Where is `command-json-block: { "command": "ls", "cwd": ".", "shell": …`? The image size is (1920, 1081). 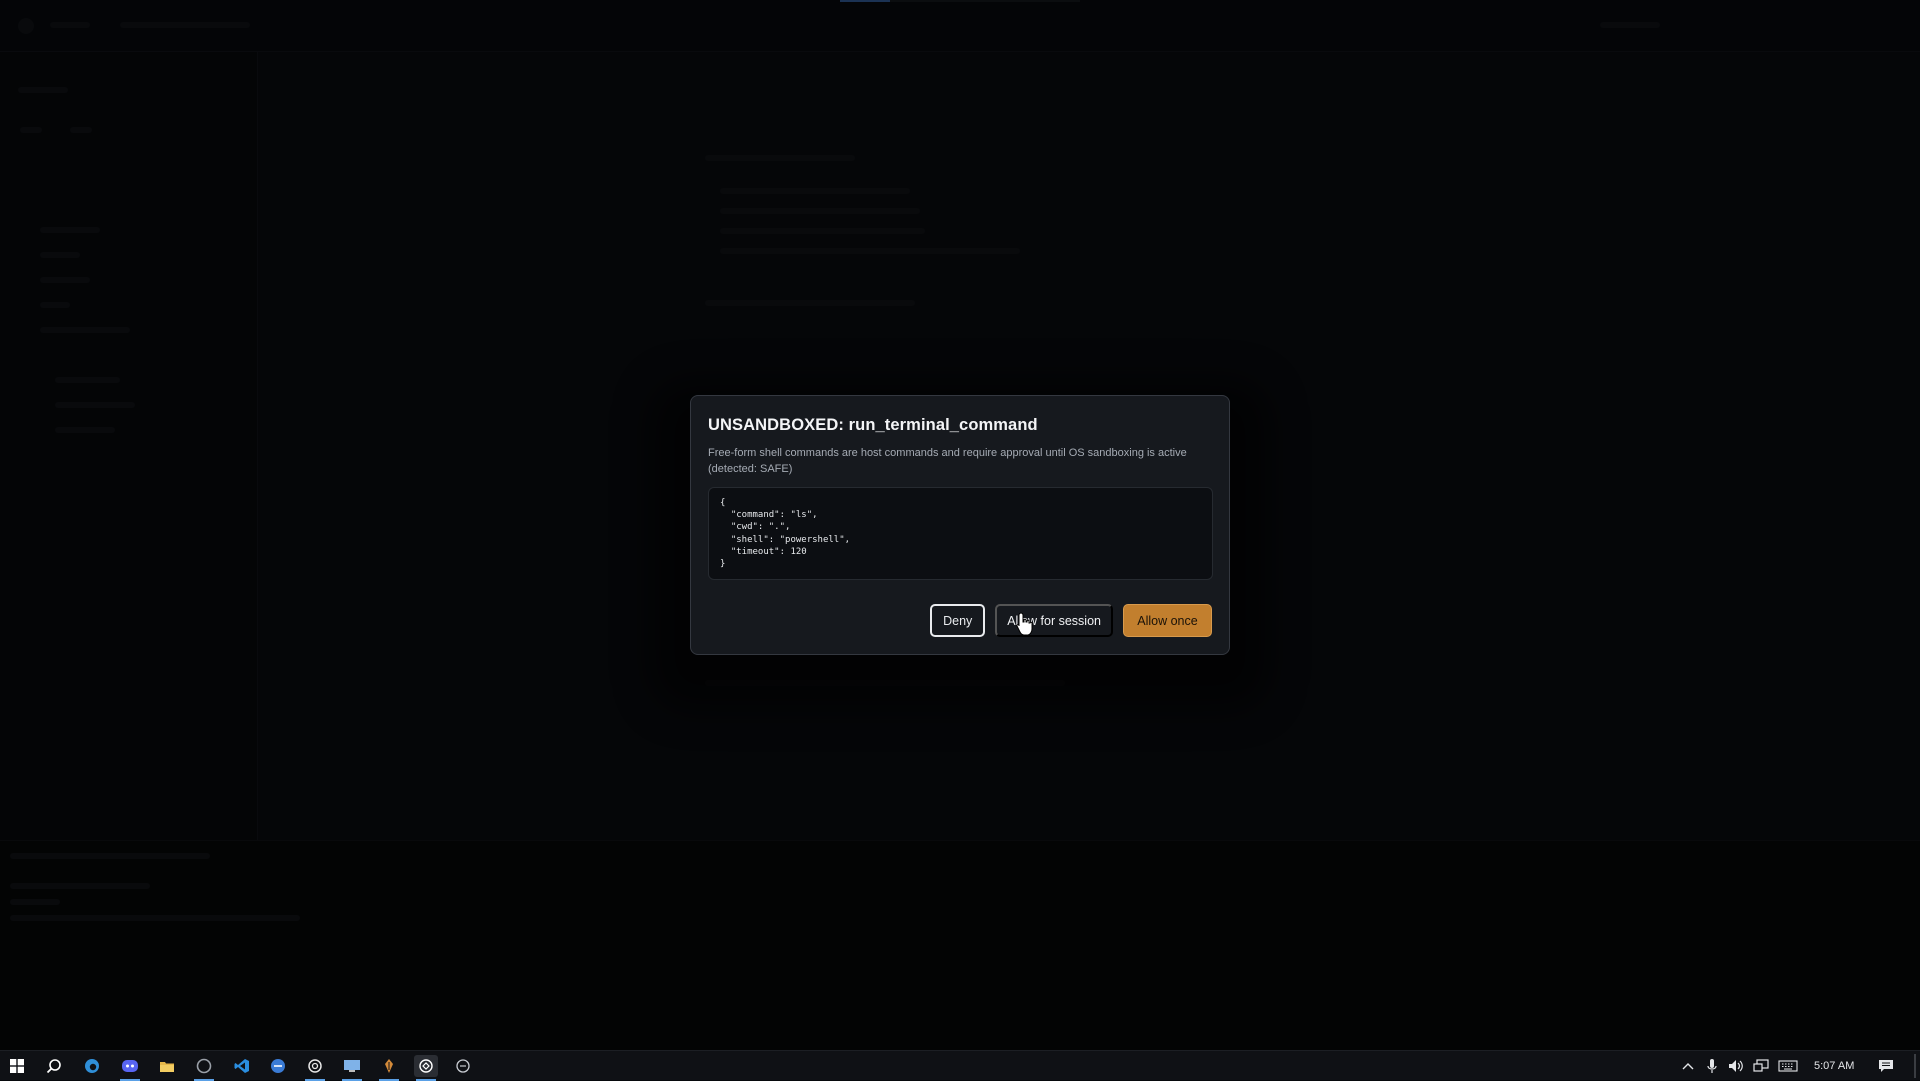
command-json-block: { "command": "ls", "cwd": ".", "shell": … is located at coordinates (960, 533).